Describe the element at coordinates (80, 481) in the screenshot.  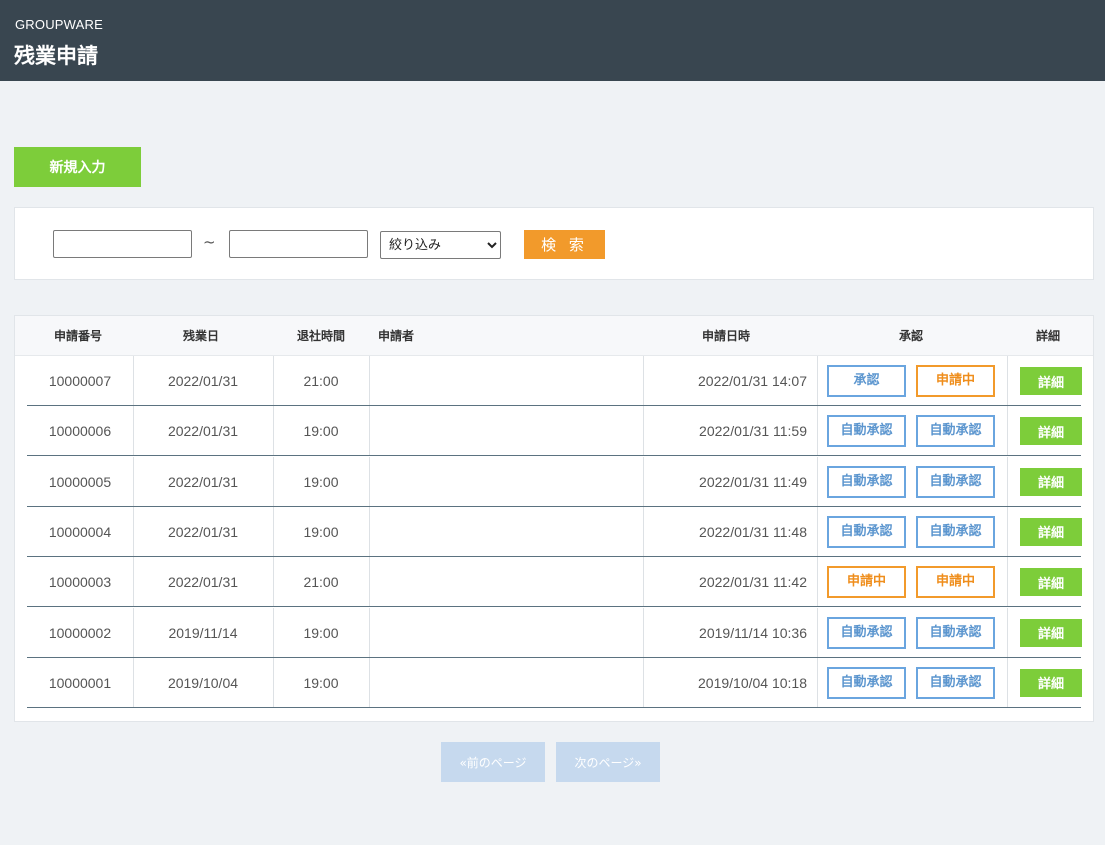
I see `cell-request-no: 10000005` at that location.